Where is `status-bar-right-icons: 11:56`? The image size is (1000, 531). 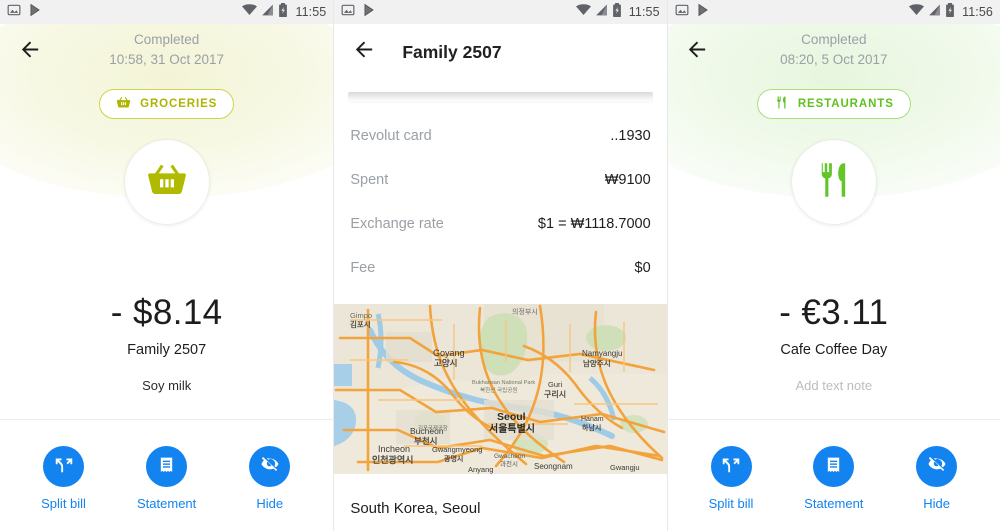 status-bar-right-icons: 11:56 is located at coordinates (951, 12).